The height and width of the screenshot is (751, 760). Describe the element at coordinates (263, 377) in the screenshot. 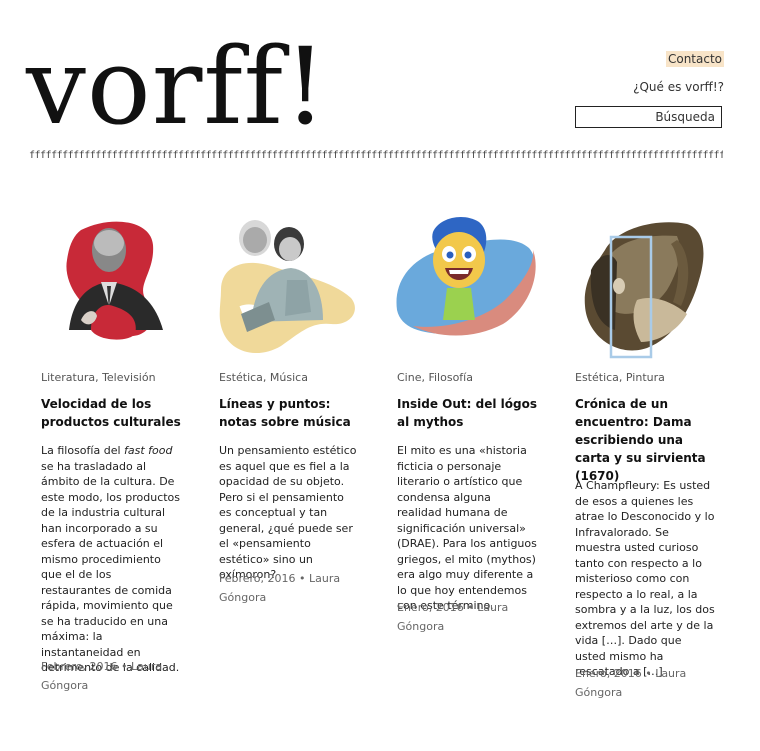

I see `post-categories: Estética, Música` at that location.